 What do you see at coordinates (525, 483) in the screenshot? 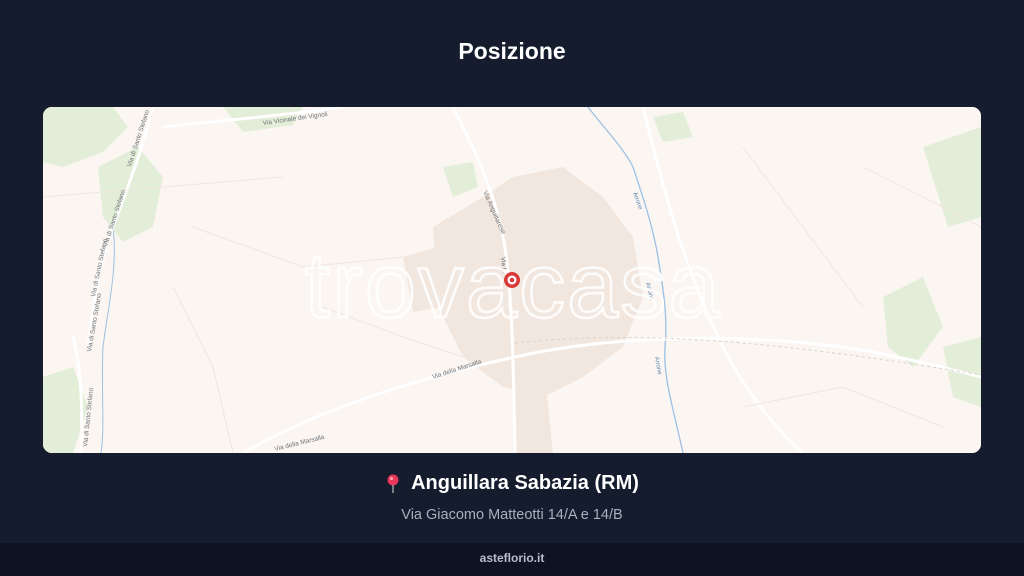
I see `city-name: Anguillara Sabazia (RM)` at bounding box center [525, 483].